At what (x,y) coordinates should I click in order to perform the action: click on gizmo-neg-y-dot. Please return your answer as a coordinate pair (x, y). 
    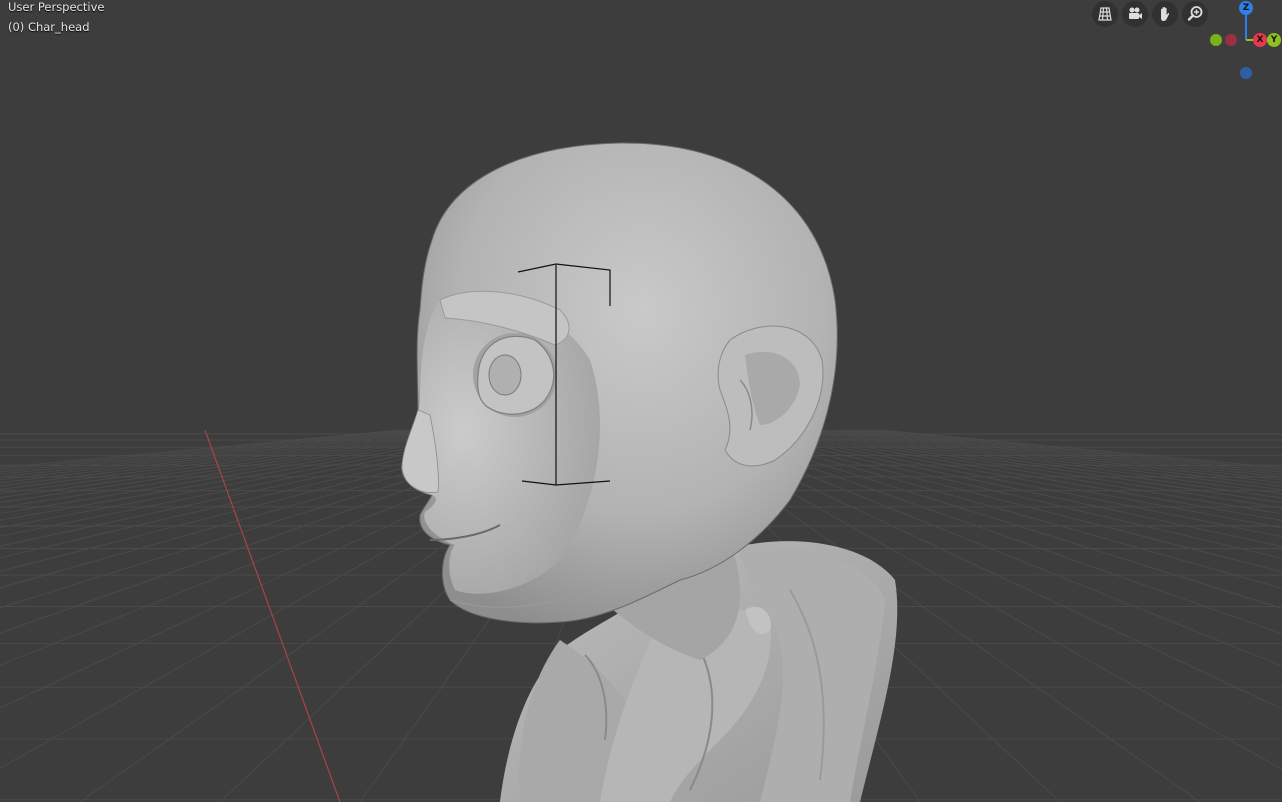
    Looking at the image, I should click on (1216, 40).